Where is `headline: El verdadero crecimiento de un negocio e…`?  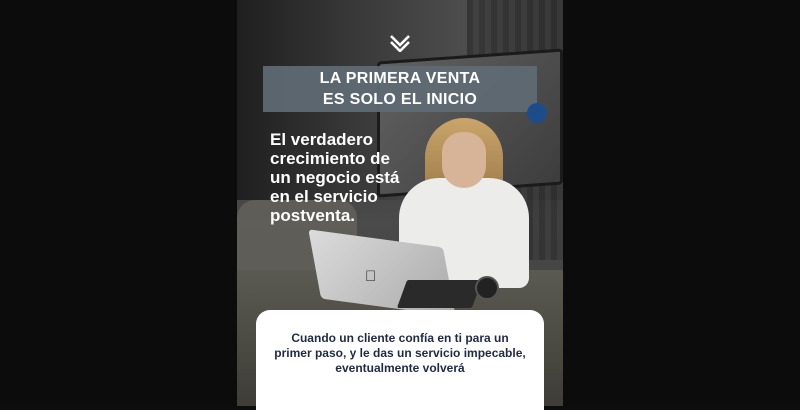
headline: El verdadero crecimiento de un negocio e… is located at coordinates (355, 177).